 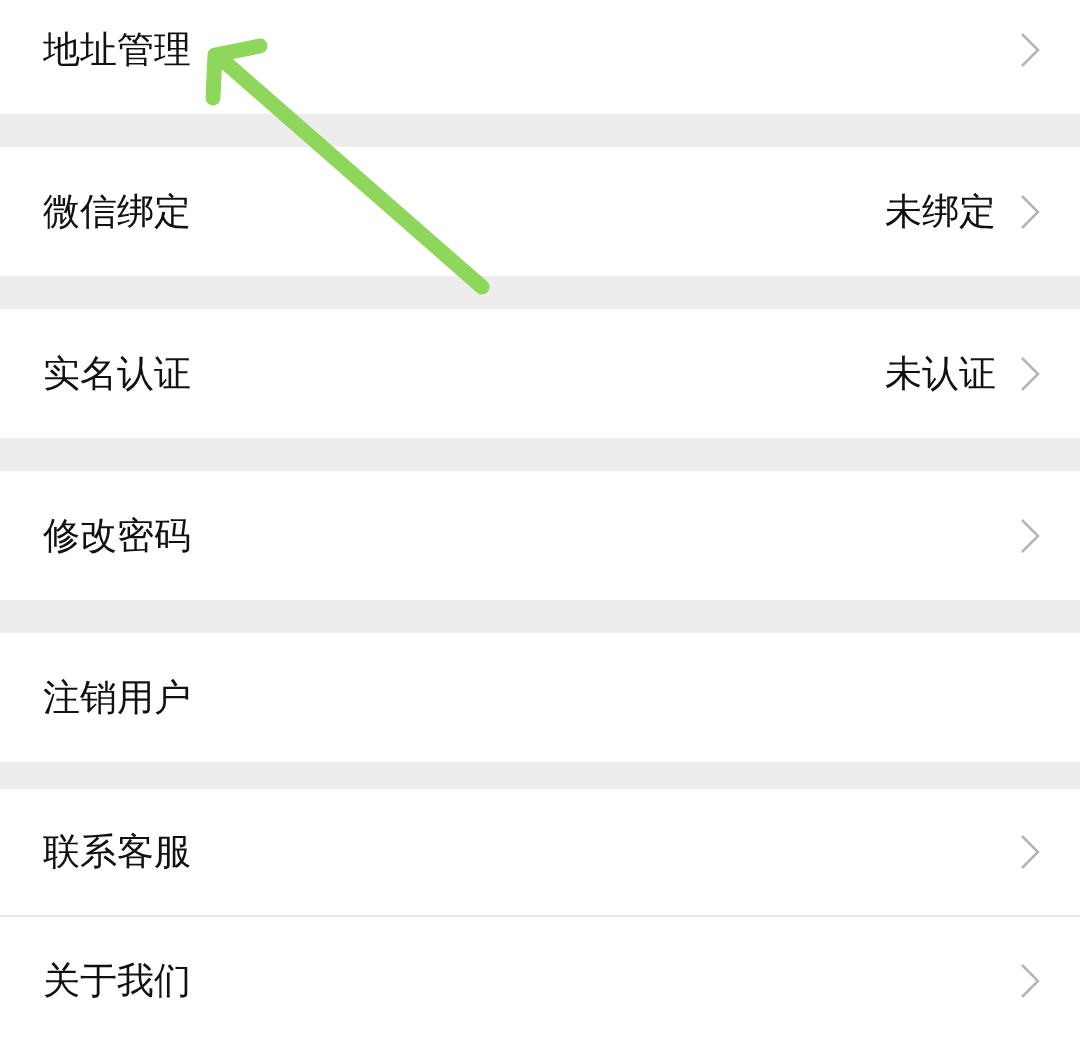 I want to click on settings-row: 修改密码, so click(x=540, y=535).